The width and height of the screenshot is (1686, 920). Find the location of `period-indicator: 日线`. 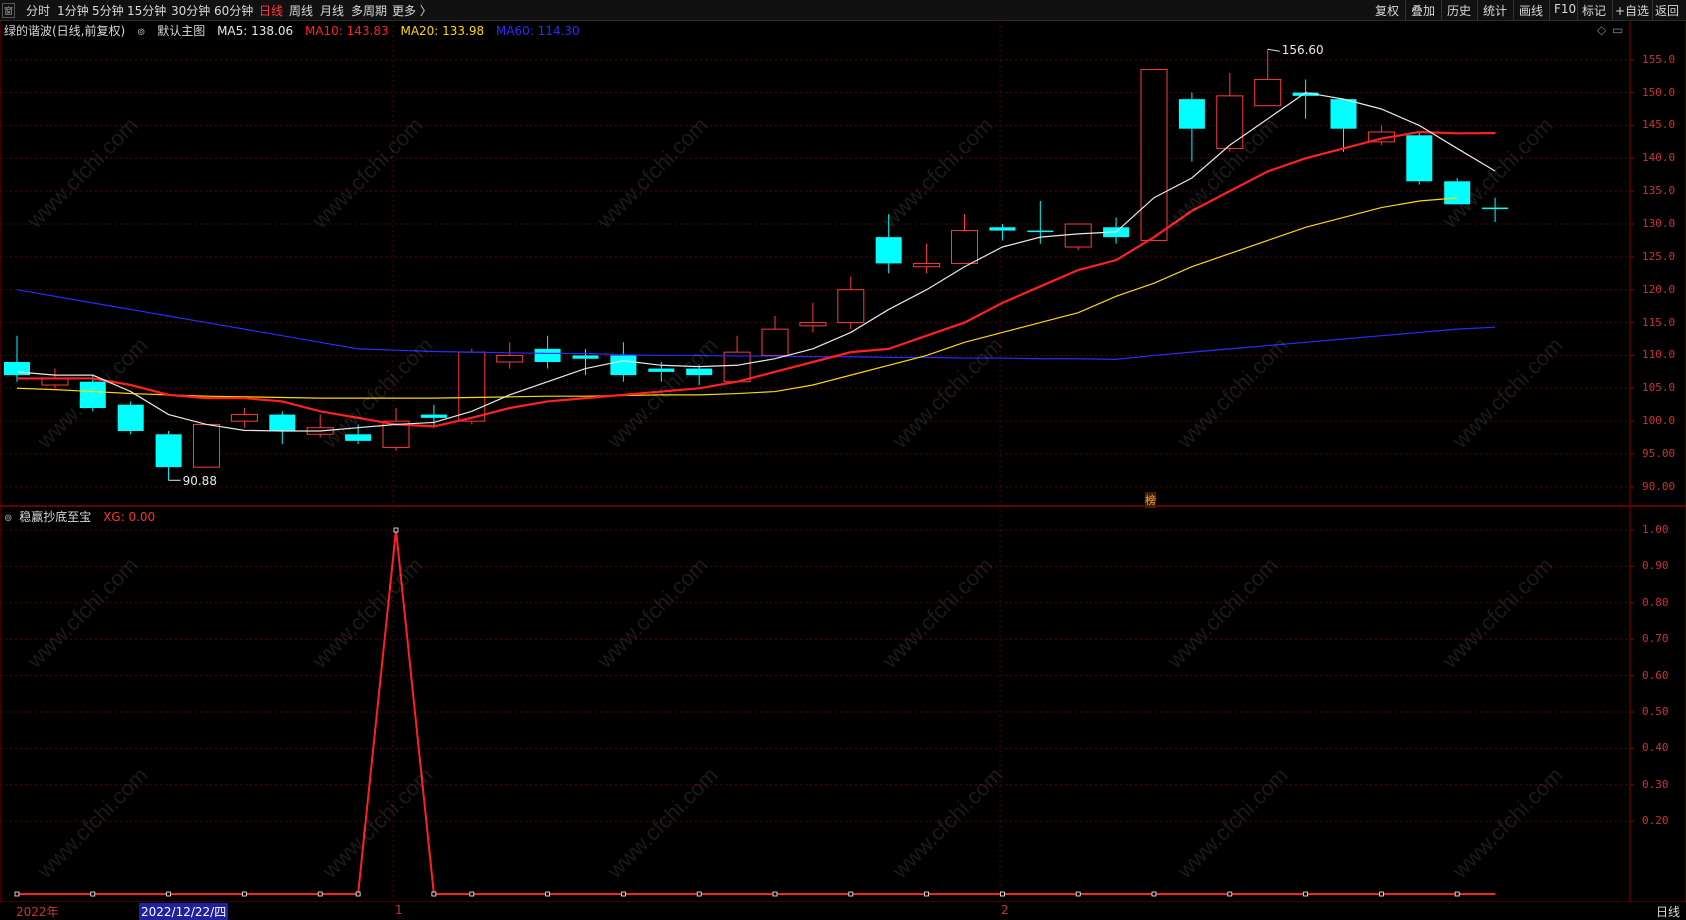

period-indicator: 日线 is located at coordinates (1667, 912).